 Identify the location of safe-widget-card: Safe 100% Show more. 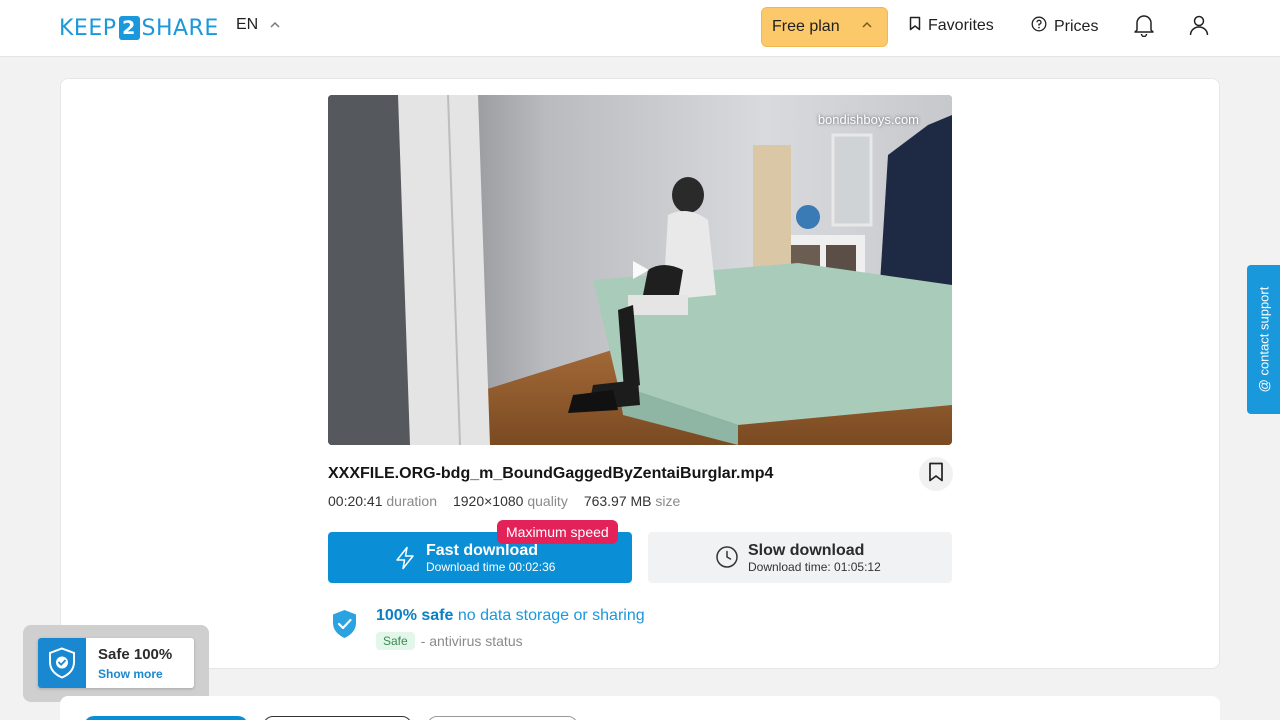
(116, 663).